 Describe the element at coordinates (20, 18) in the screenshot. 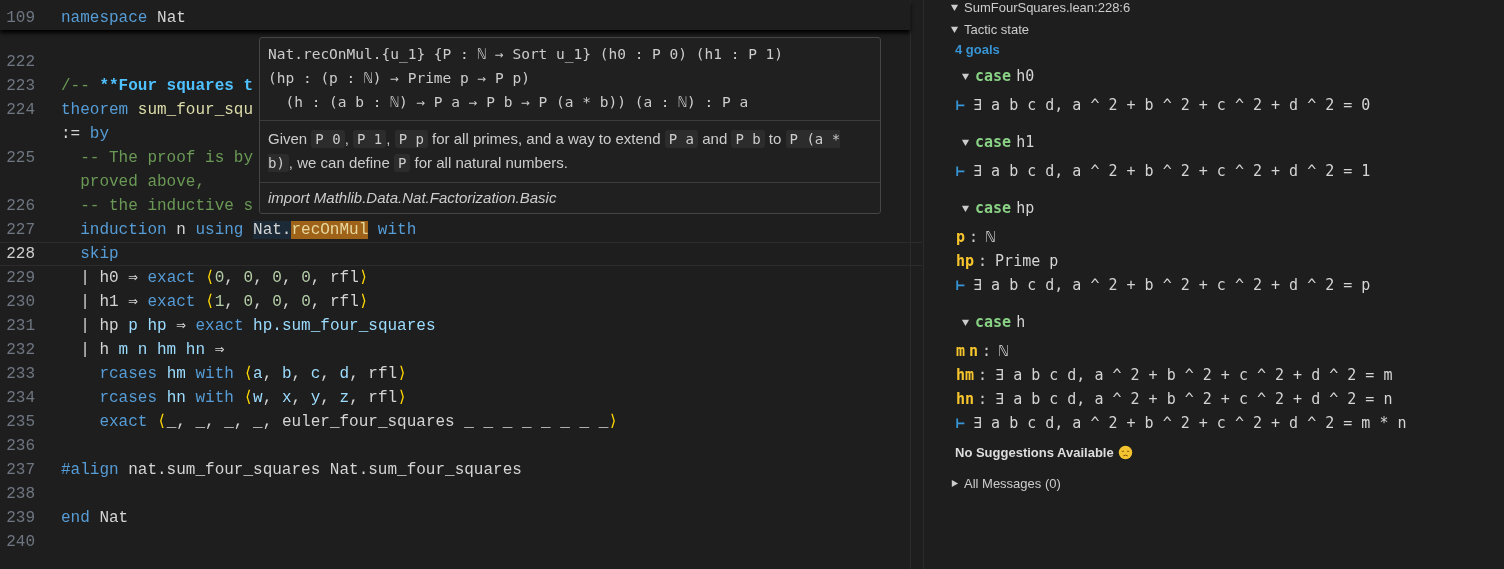

I see `line-number: 109` at that location.